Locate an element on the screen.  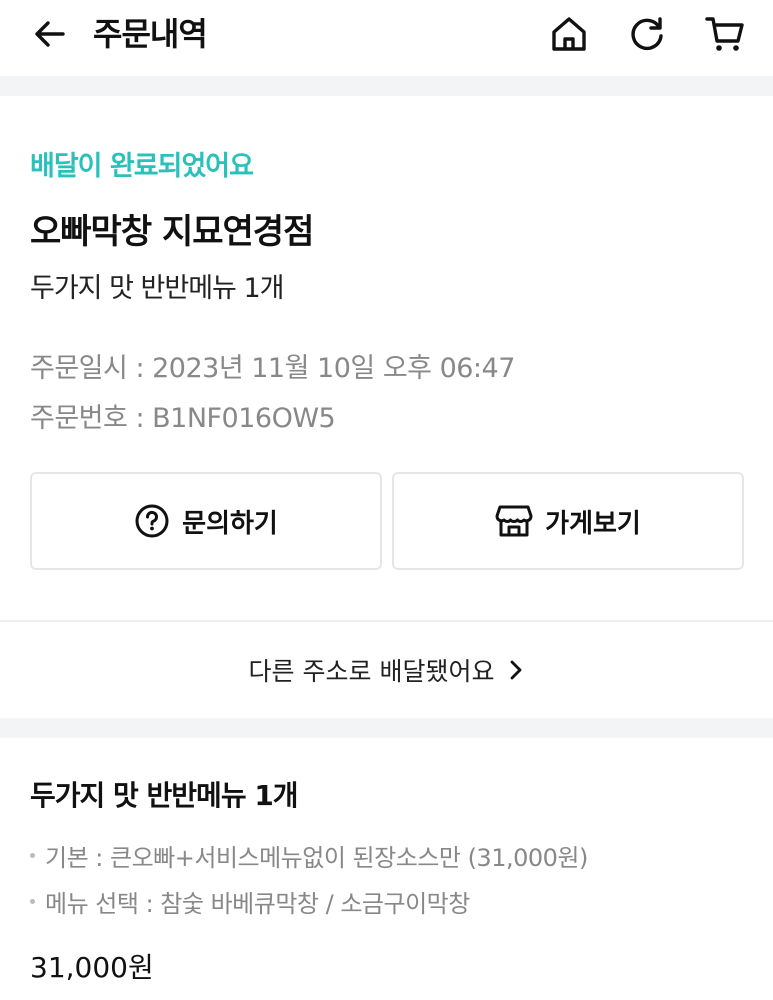
cart-icon is located at coordinates (724, 34).